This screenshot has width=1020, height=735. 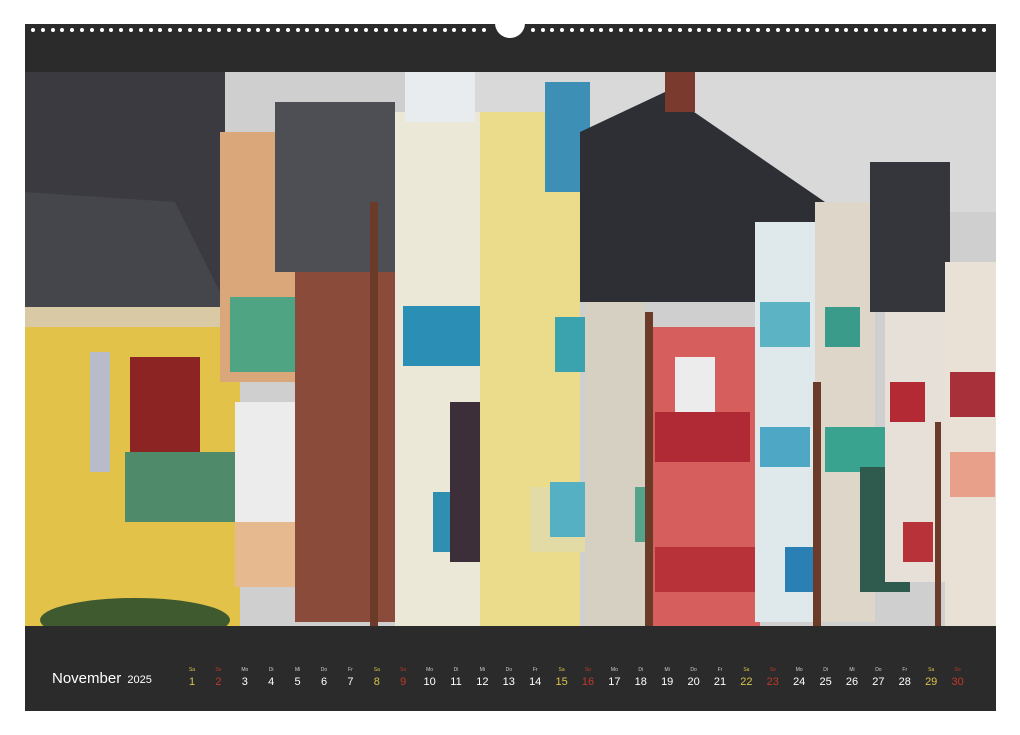 I want to click on day-5: Mi 5, so click(x=298, y=677).